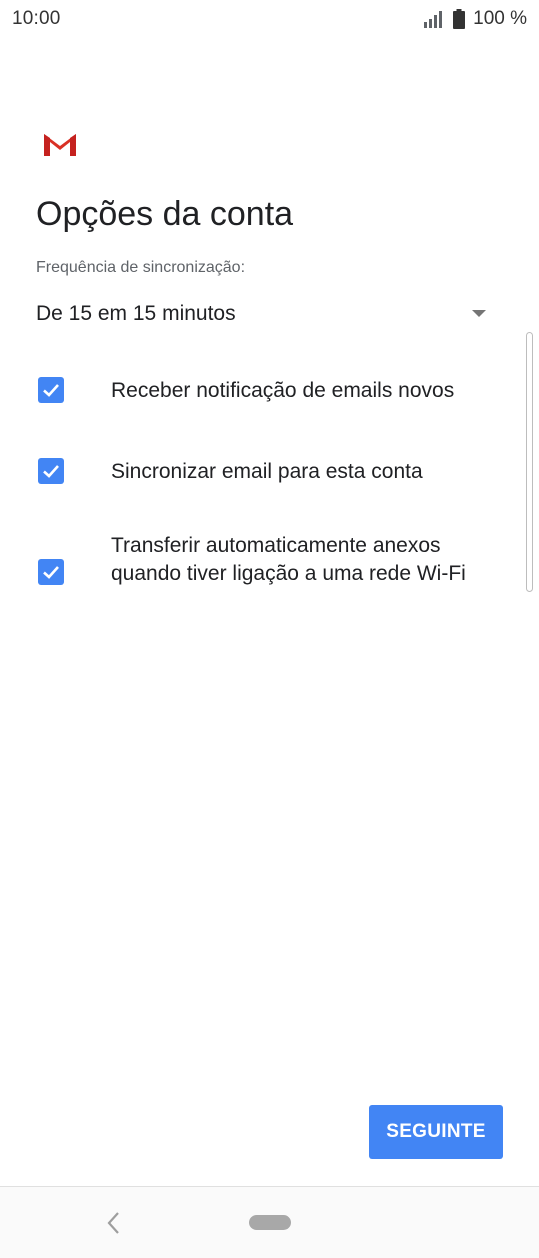 The height and width of the screenshot is (1258, 539). Describe the element at coordinates (113, 1223) in the screenshot. I see `back-icon` at that location.